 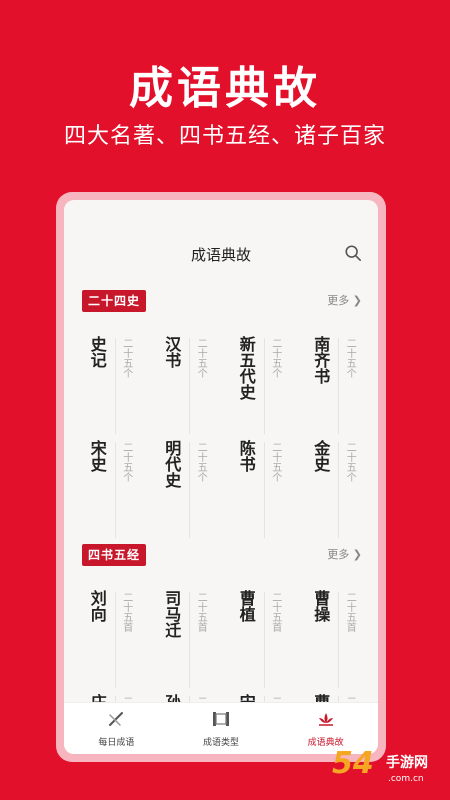 What do you see at coordinates (221, 556) in the screenshot?
I see `section-header: 四书五经 更多 ❯` at bounding box center [221, 556].